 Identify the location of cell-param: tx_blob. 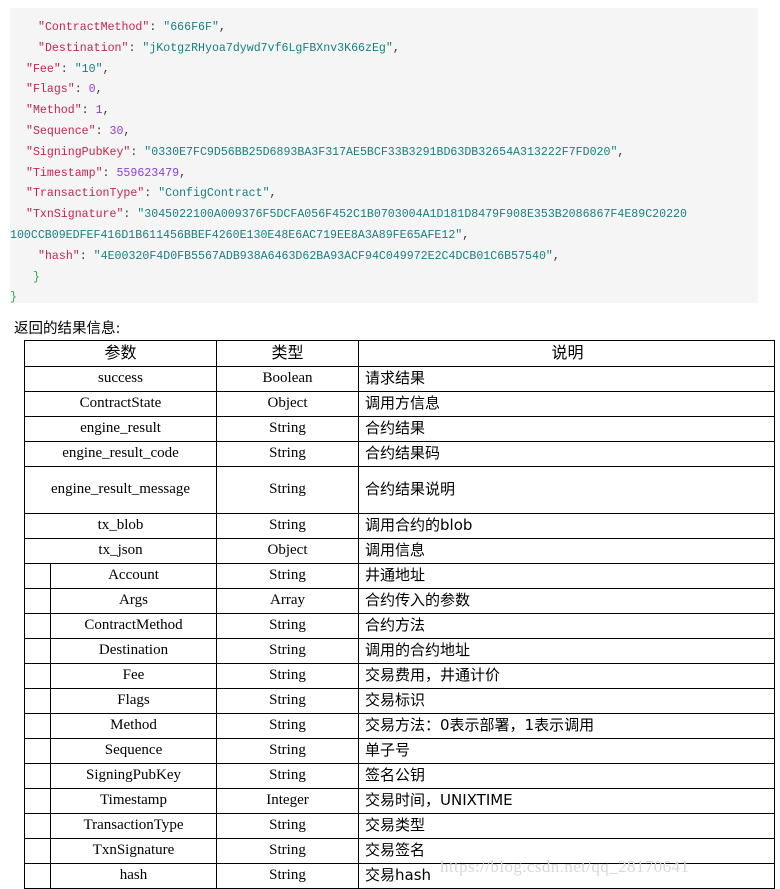
(120, 526).